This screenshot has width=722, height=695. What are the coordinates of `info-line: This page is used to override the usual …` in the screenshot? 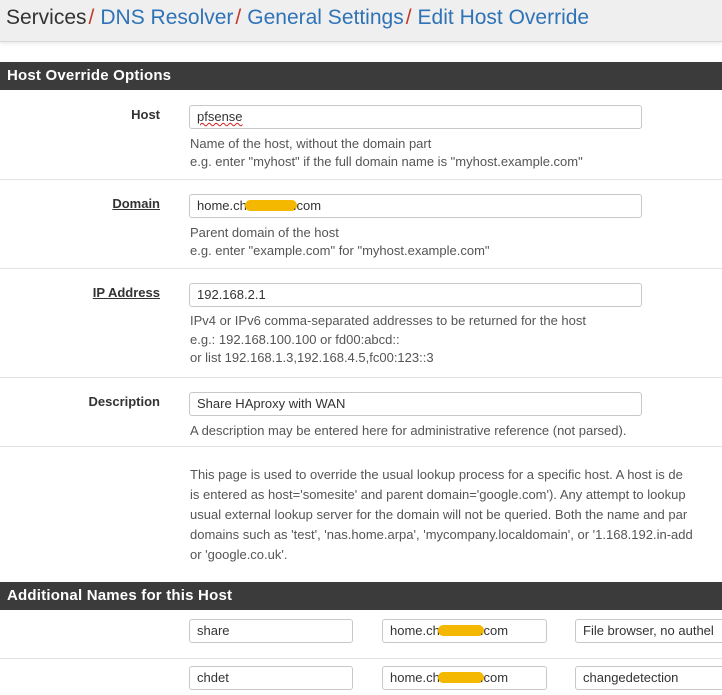 It's located at (436, 474).